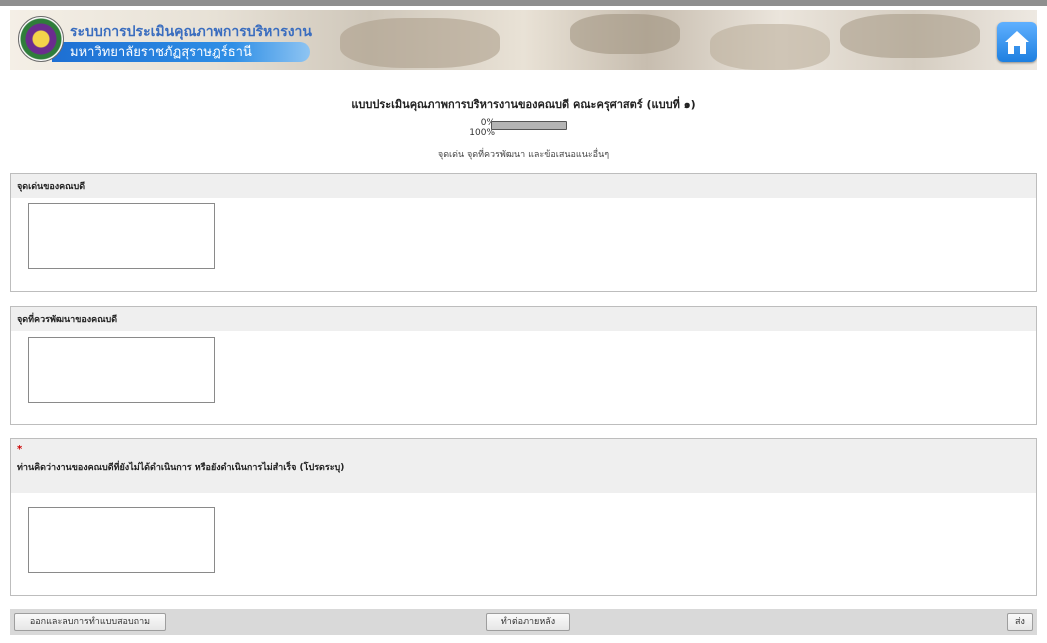  Describe the element at coordinates (191, 31) in the screenshot. I see `system-title: ระบบการประเมินคุณภาพการบริหารงาน` at that location.